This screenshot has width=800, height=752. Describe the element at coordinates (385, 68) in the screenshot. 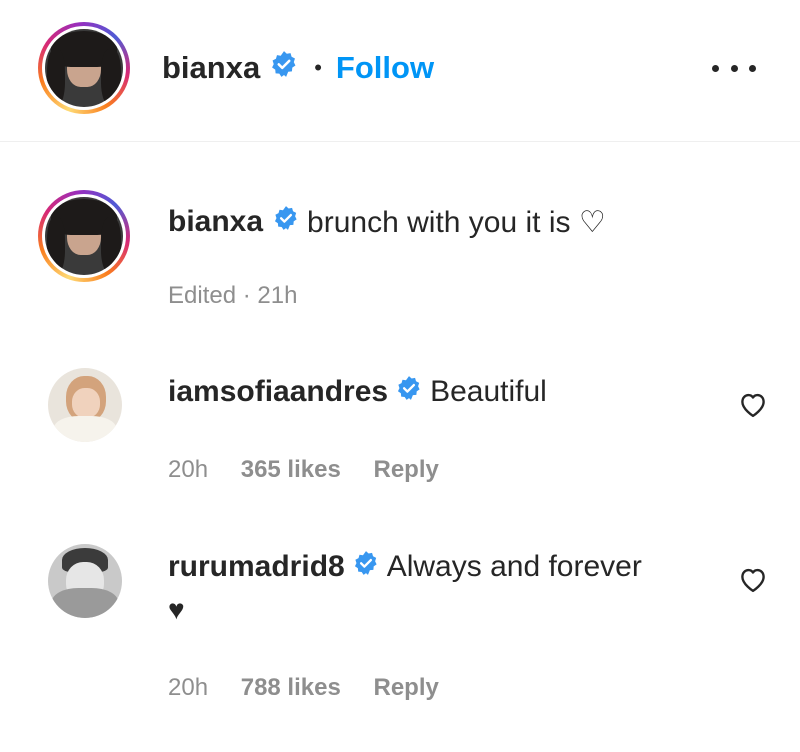

I see `follow-button: Follow` at that location.